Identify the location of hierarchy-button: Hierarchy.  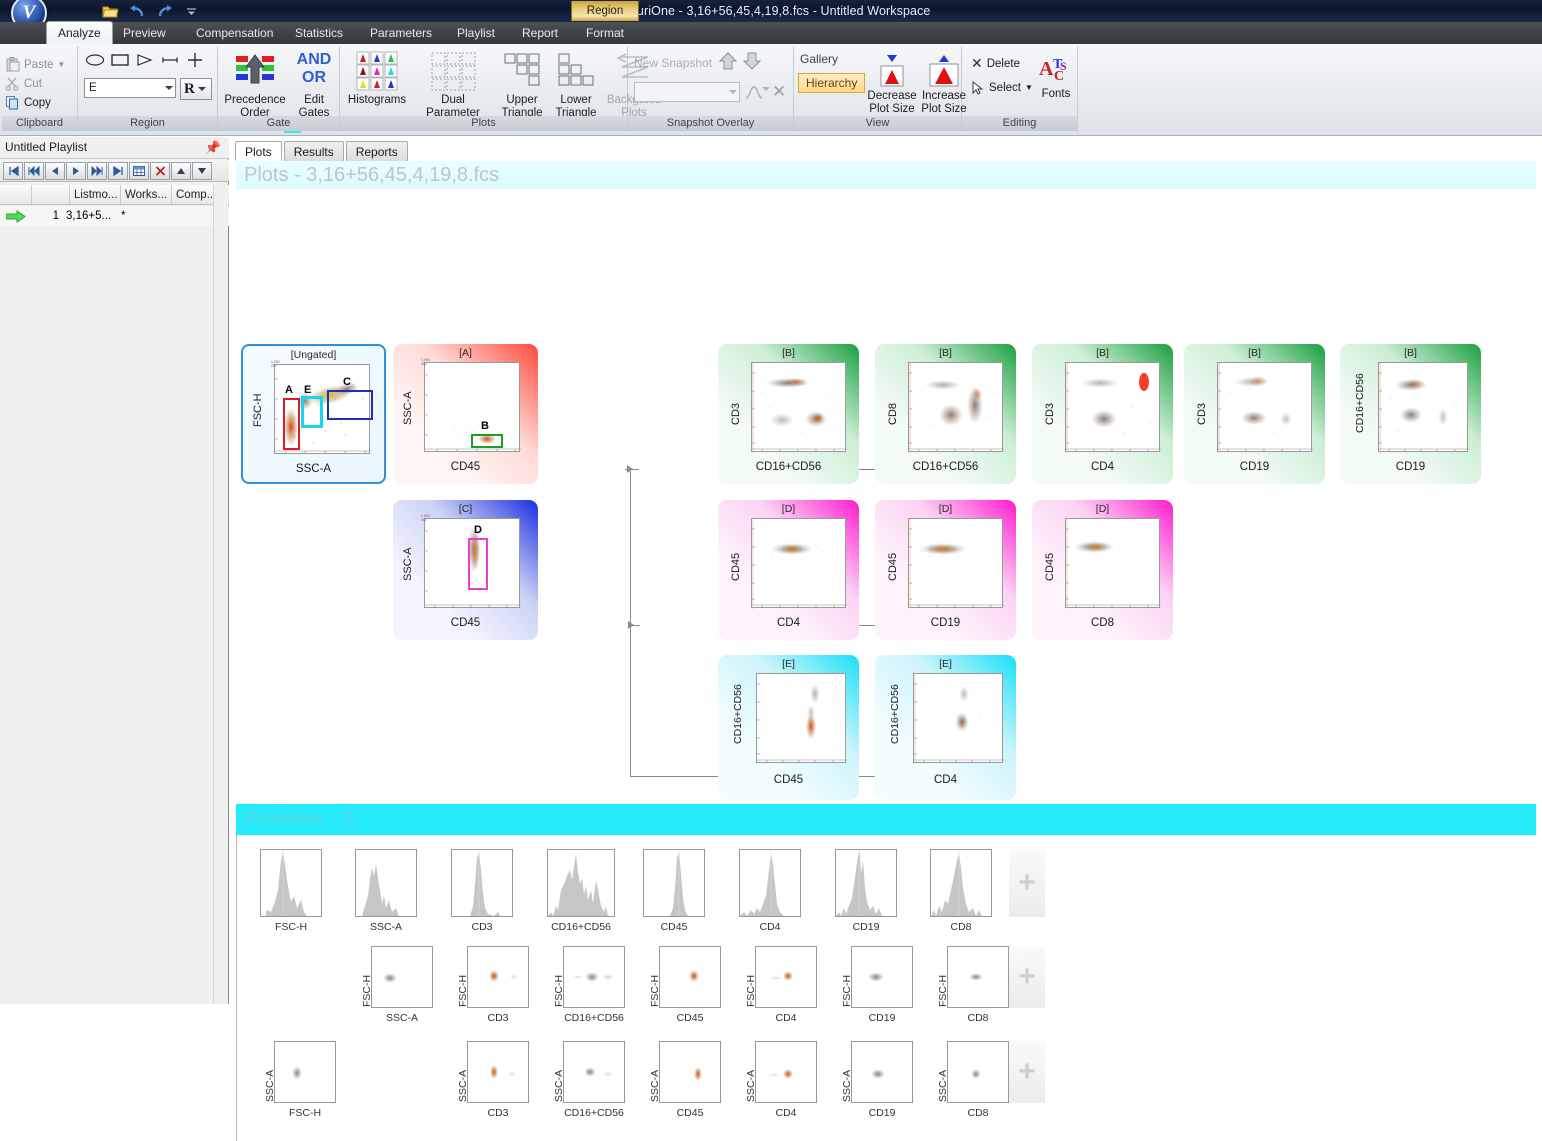
(832, 83).